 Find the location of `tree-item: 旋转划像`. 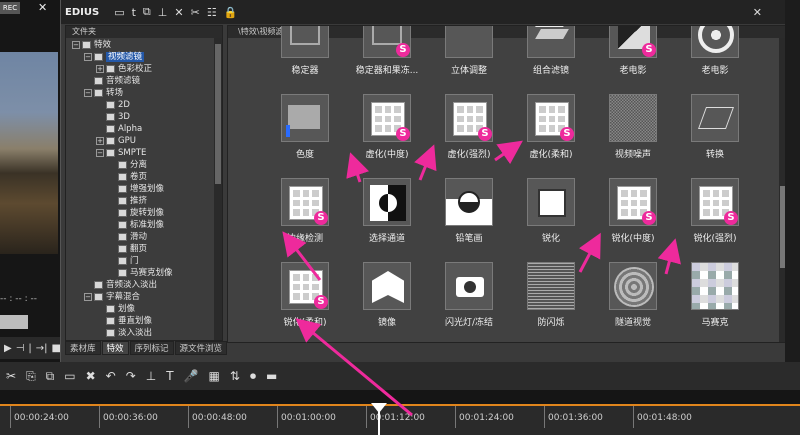

tree-item: 旋转划像 is located at coordinates (136, 213).